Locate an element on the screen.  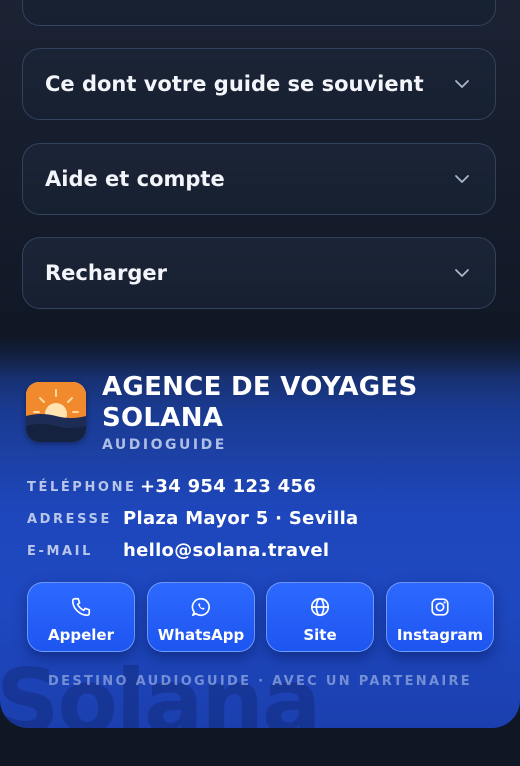
agency-name-line1: AGENCE DE VOYAGES is located at coordinates (260, 387).